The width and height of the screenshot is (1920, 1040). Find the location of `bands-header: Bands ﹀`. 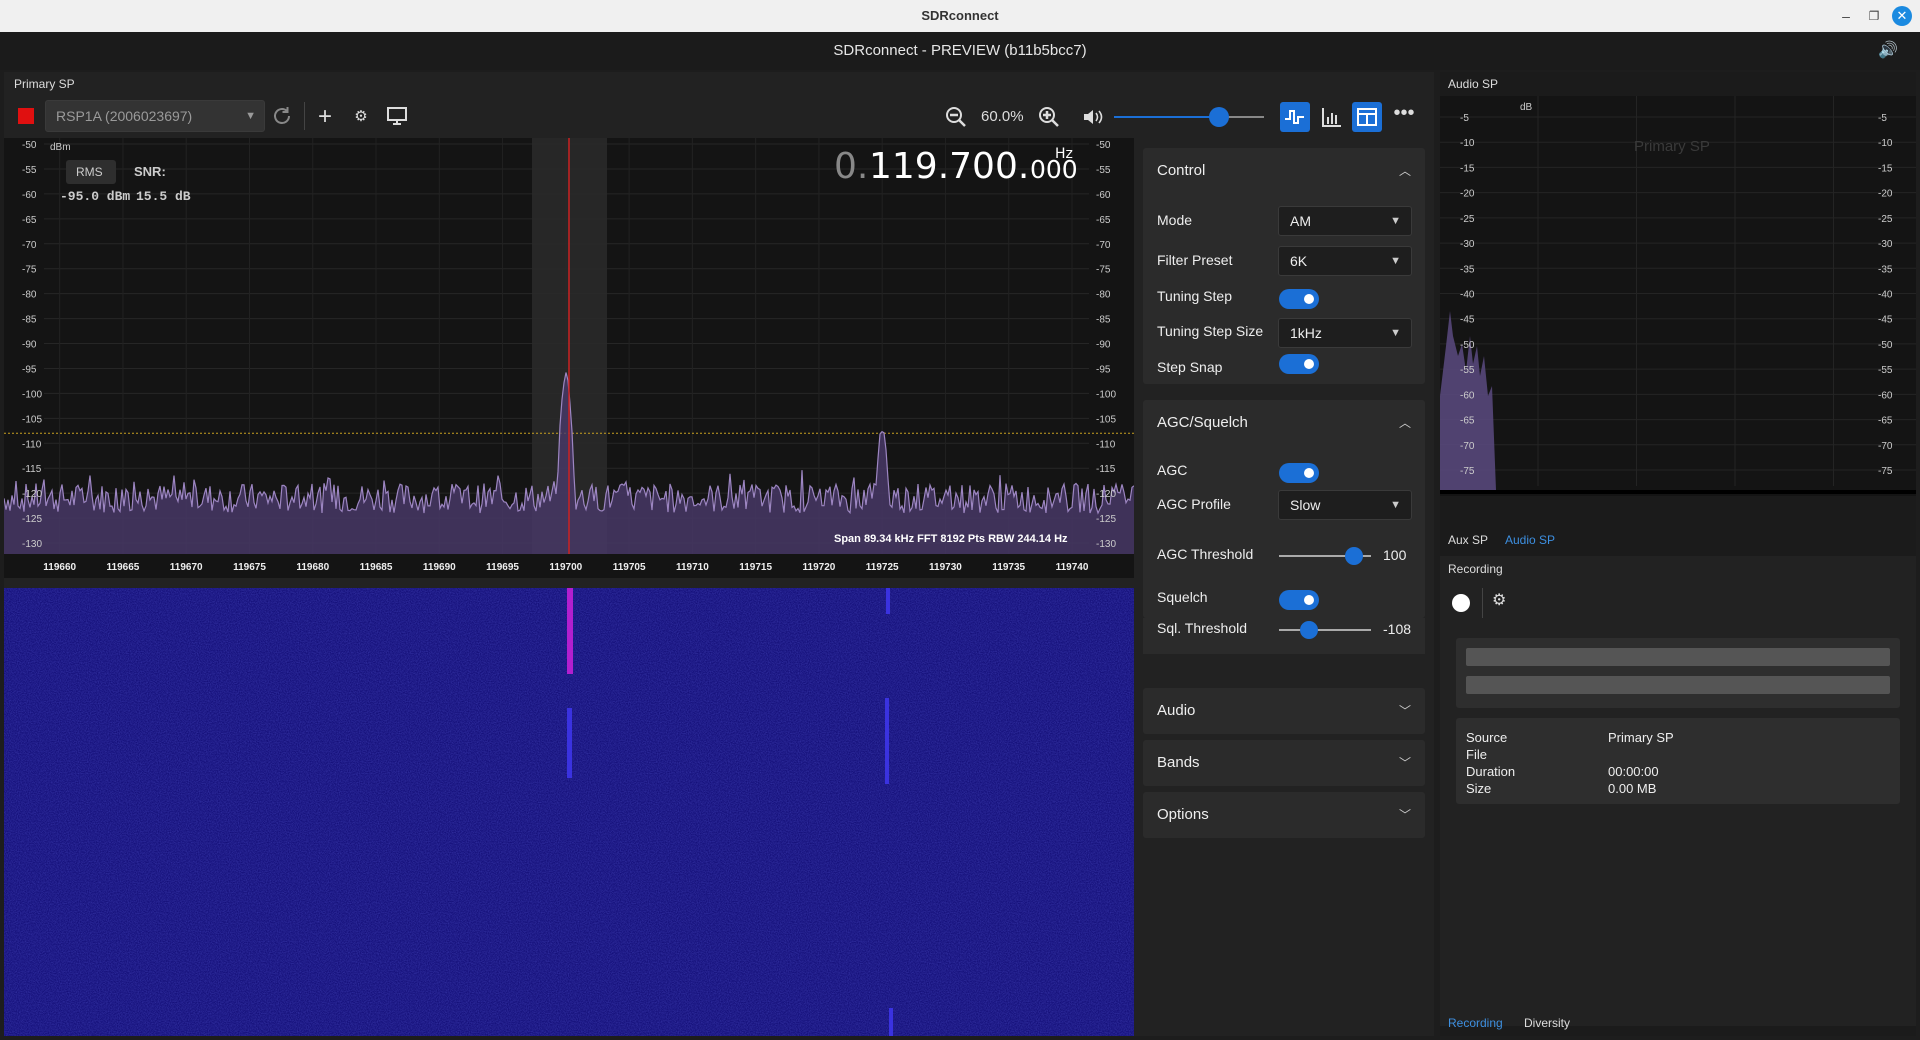

bands-header: Bands ﹀ is located at coordinates (1284, 763).